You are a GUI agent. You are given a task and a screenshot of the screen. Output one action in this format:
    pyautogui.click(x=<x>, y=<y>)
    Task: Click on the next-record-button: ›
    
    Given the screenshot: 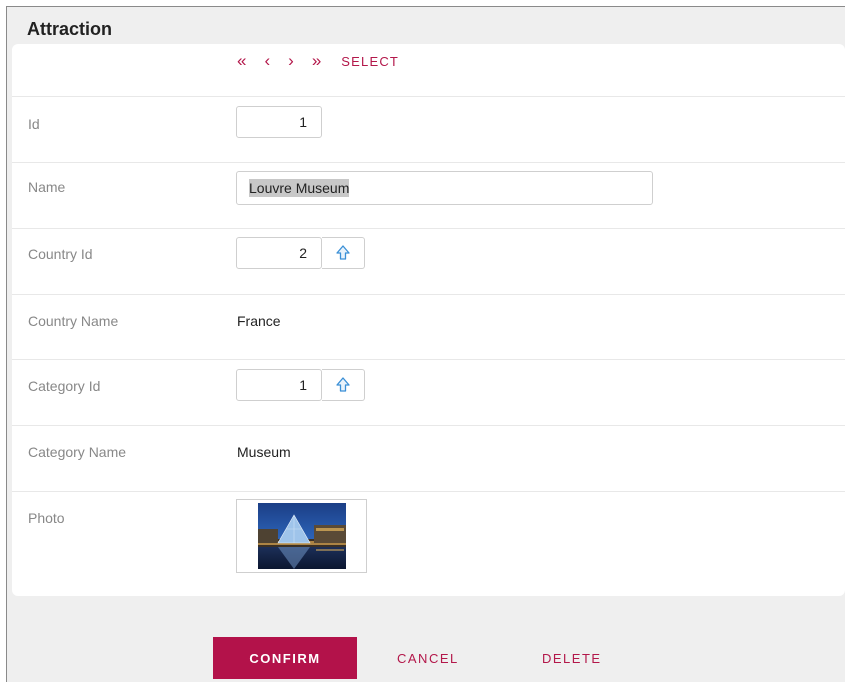 What is the action you would take?
    pyautogui.click(x=291, y=61)
    